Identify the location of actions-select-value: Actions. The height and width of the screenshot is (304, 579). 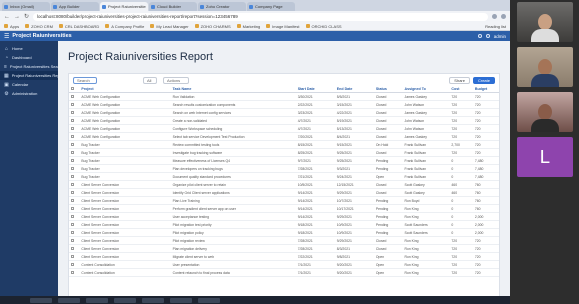
(174, 80).